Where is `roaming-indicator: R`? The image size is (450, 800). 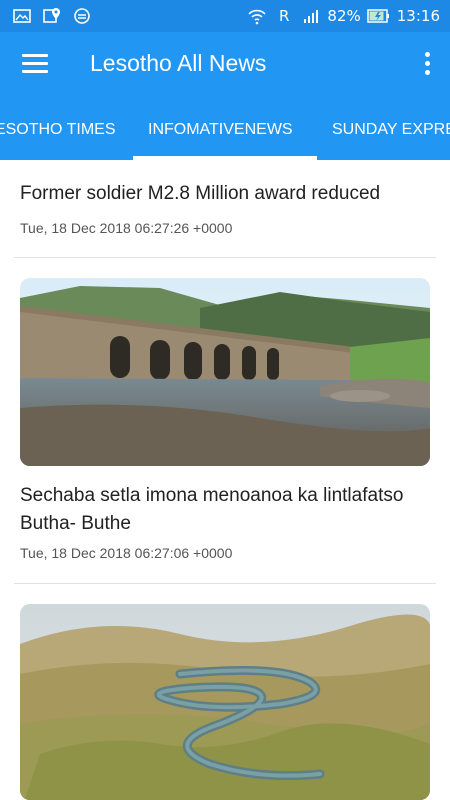 roaming-indicator: R is located at coordinates (284, 16).